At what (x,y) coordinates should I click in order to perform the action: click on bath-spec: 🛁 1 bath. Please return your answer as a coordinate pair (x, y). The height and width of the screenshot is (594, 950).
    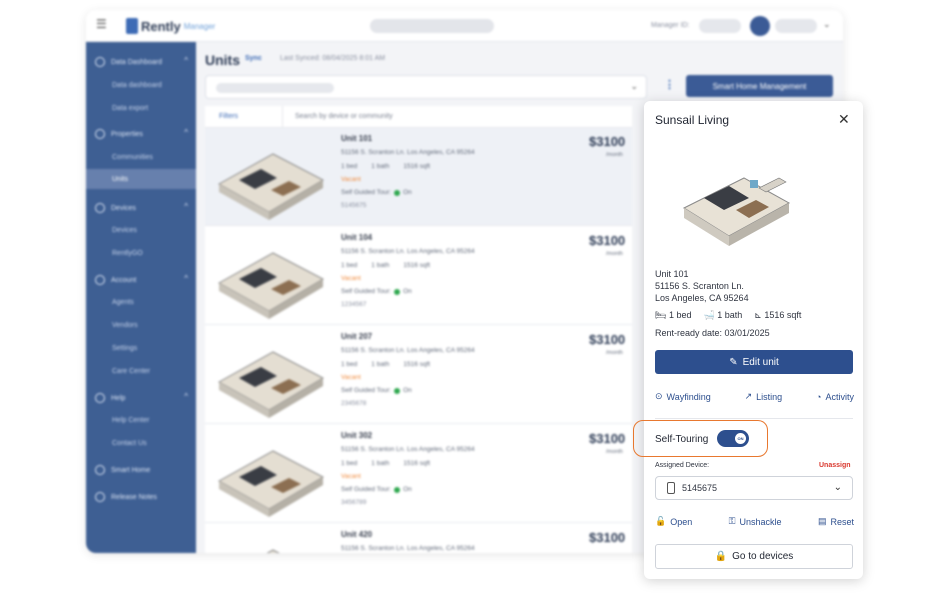
    Looking at the image, I should click on (722, 315).